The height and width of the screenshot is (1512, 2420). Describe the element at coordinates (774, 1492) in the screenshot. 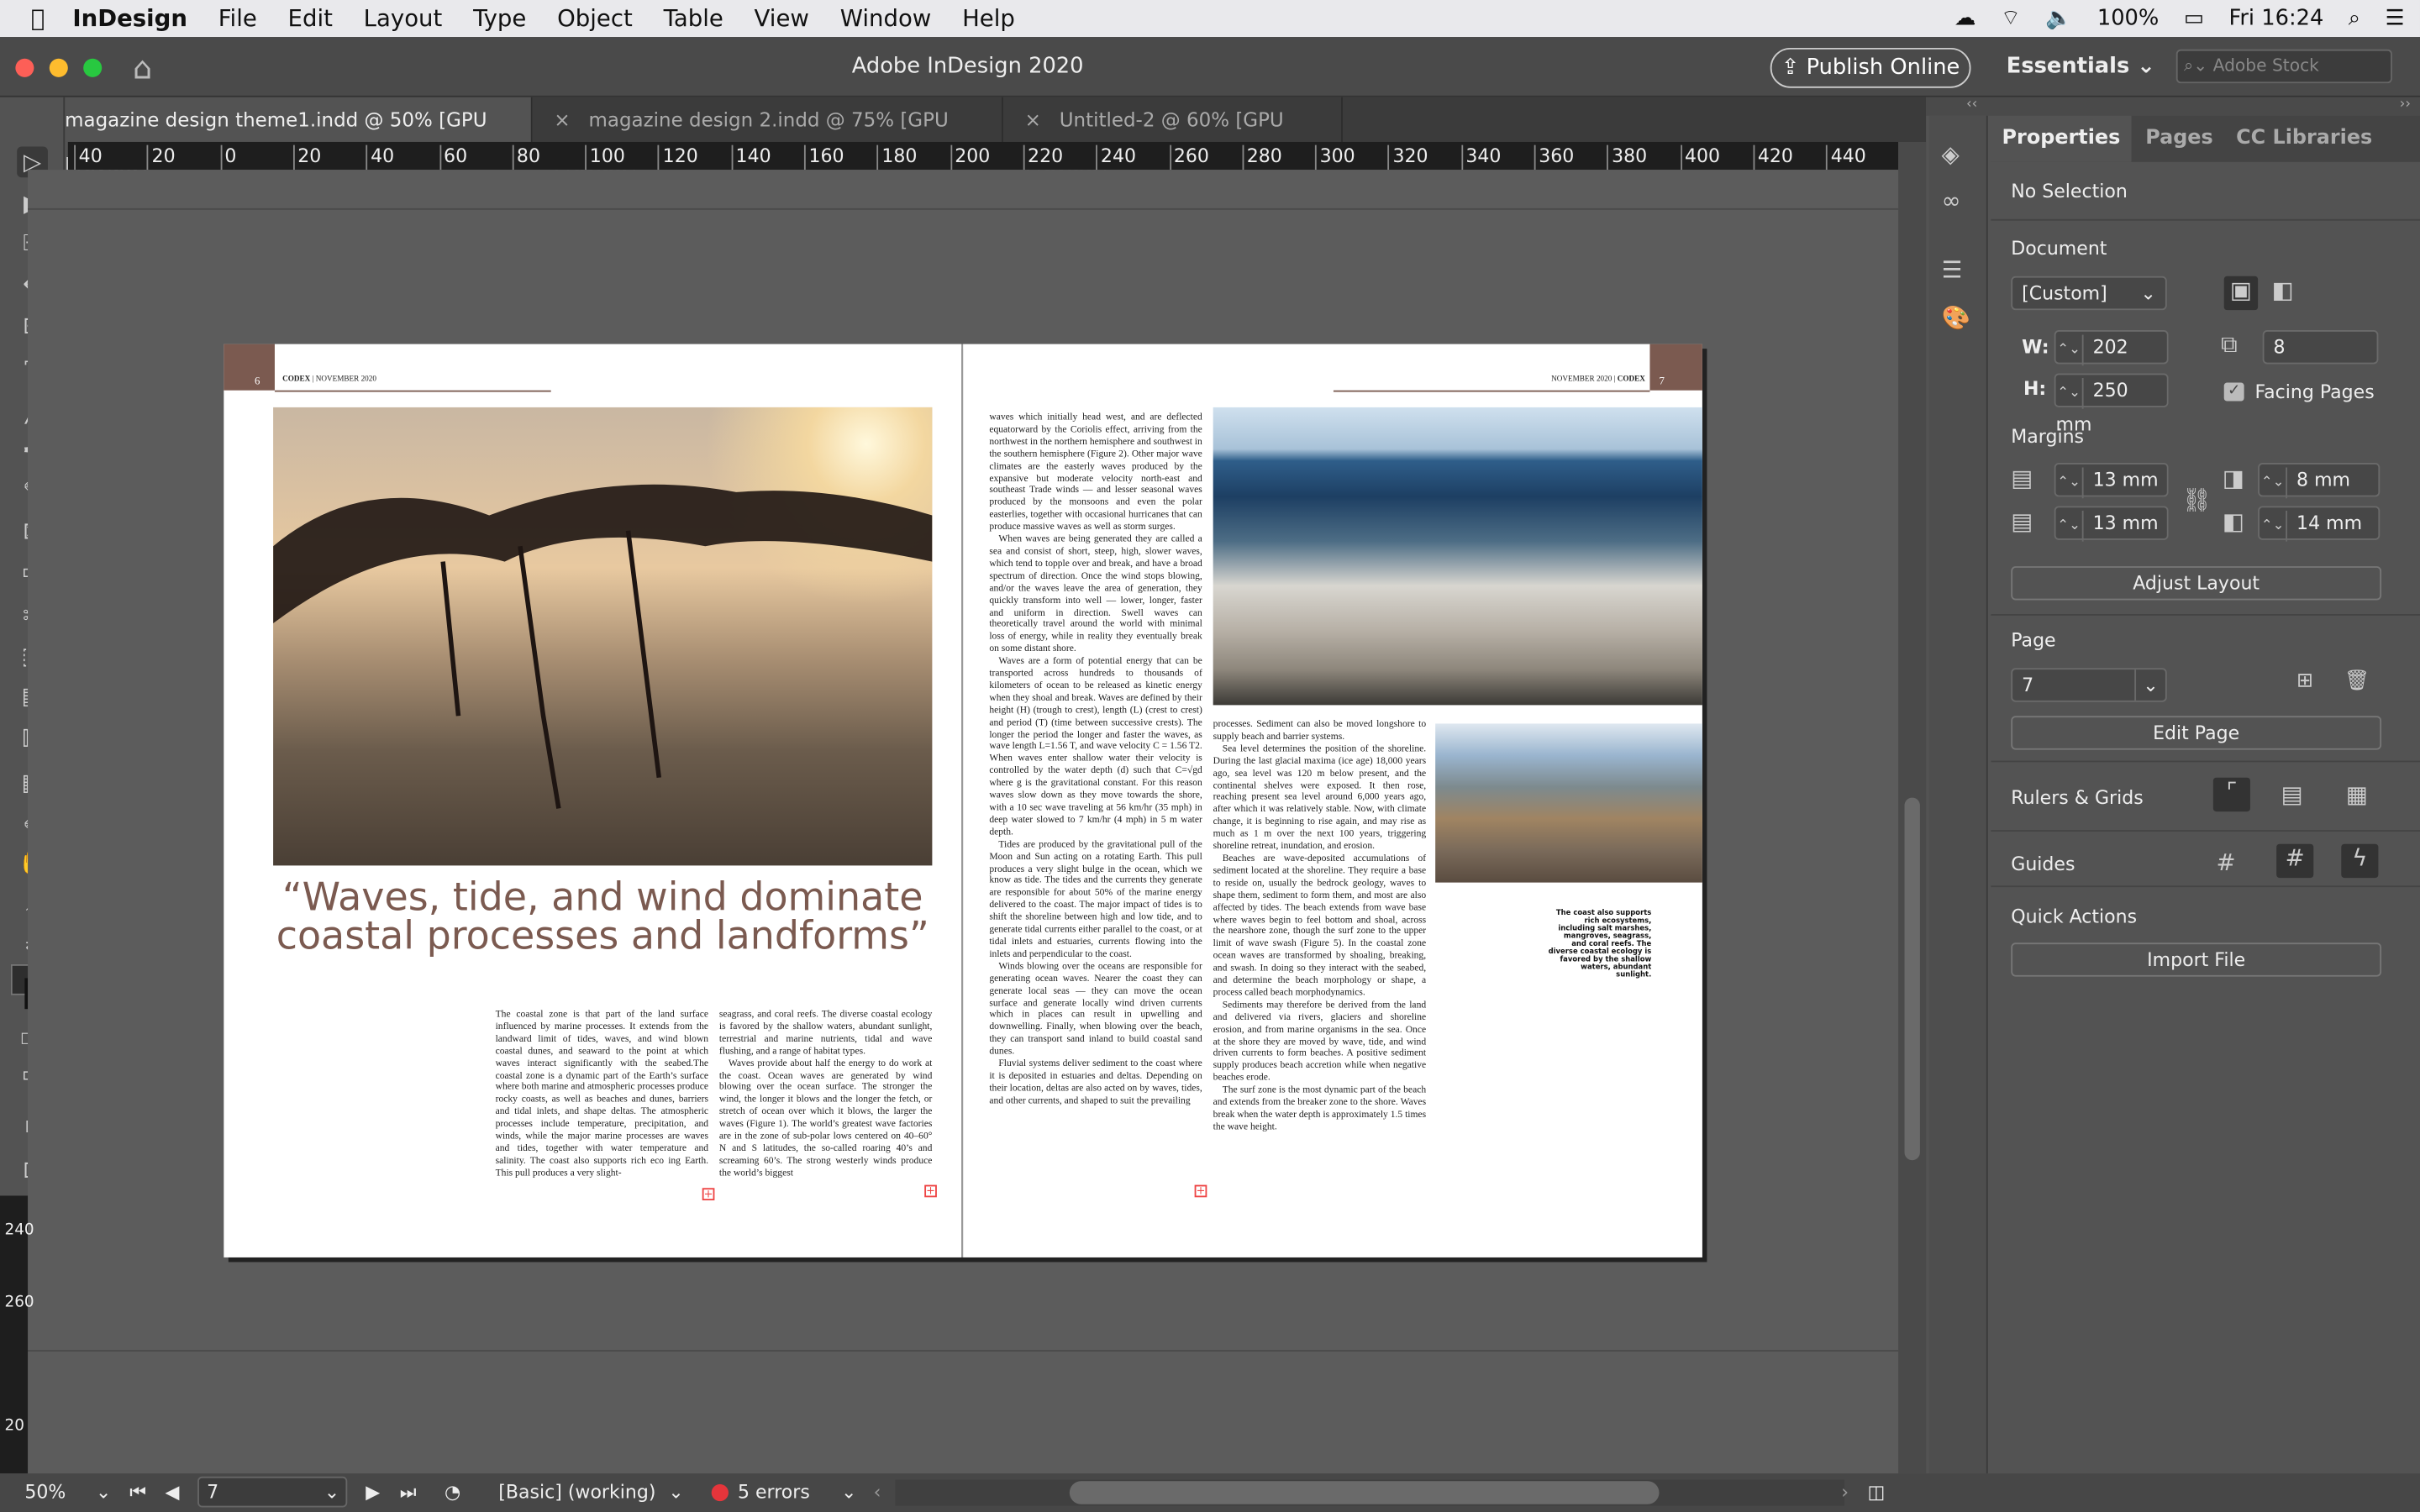

I see `preflight-errors: 5 errors` at that location.